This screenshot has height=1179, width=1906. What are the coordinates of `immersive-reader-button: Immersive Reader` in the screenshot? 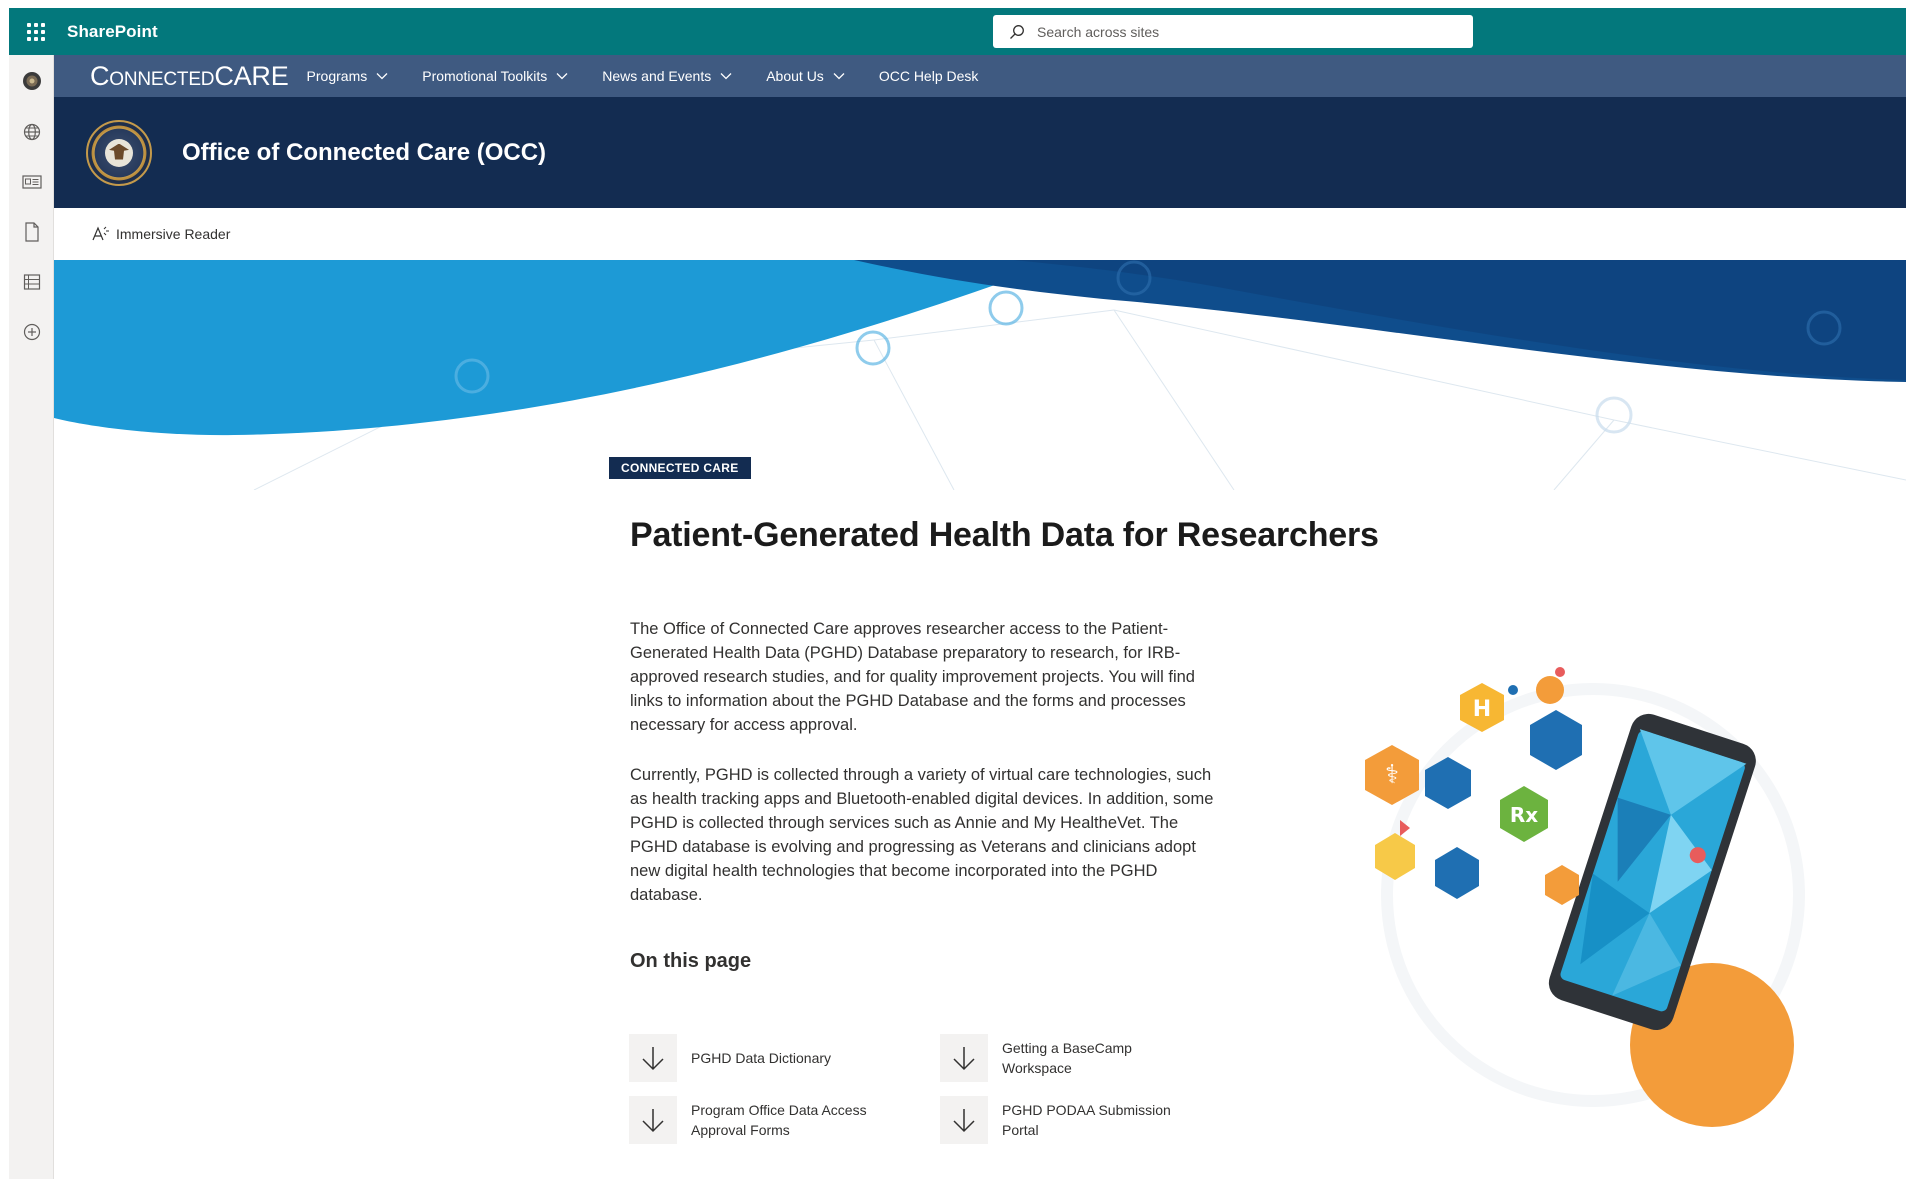 It's located at (161, 234).